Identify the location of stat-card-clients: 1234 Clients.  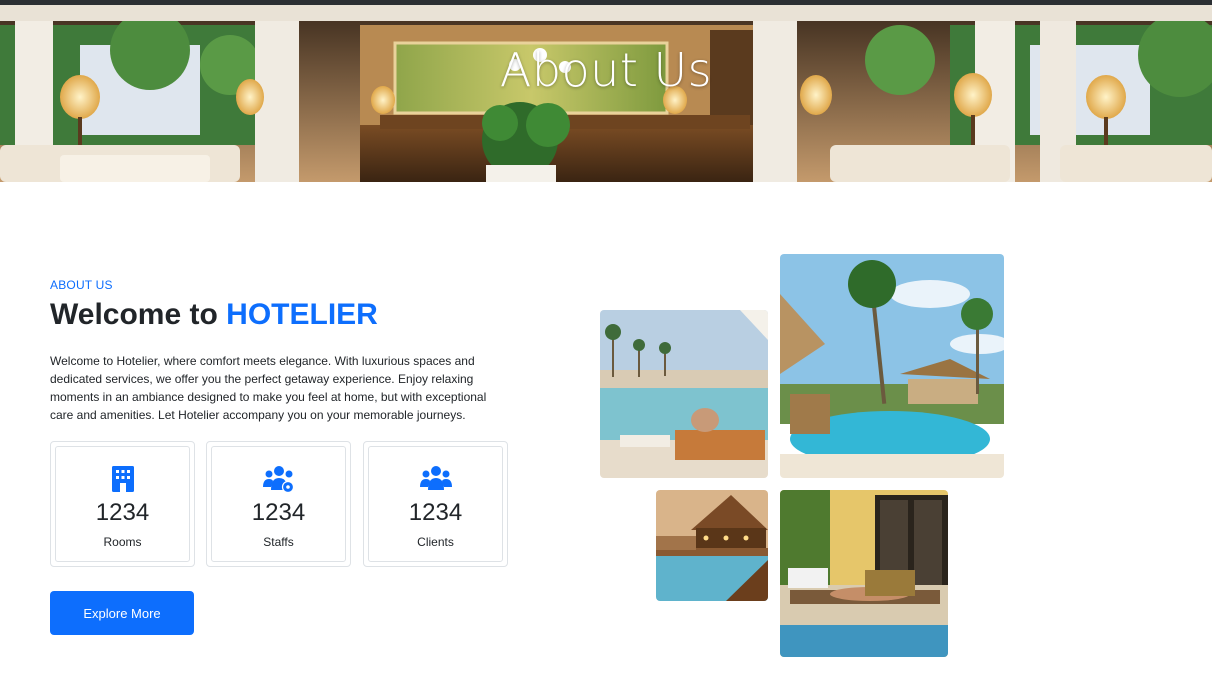
(435, 504).